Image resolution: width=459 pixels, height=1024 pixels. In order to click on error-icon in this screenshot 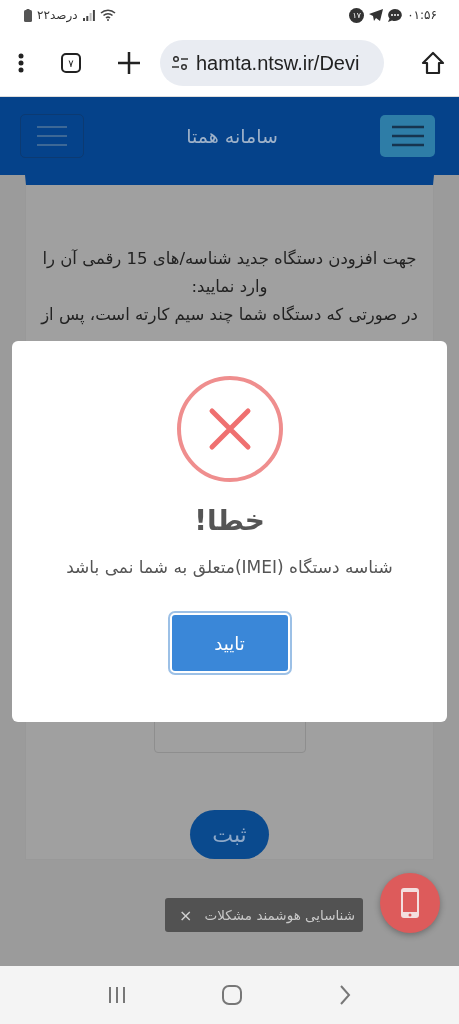, I will do `click(229, 429)`.